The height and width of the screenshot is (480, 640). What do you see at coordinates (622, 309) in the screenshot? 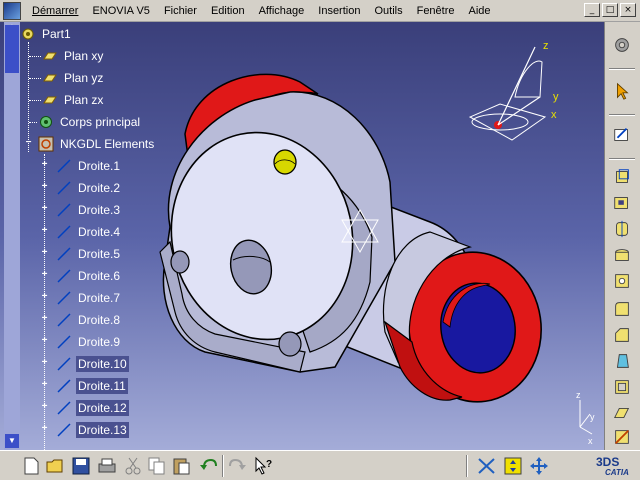
I see `fillet-icon` at bounding box center [622, 309].